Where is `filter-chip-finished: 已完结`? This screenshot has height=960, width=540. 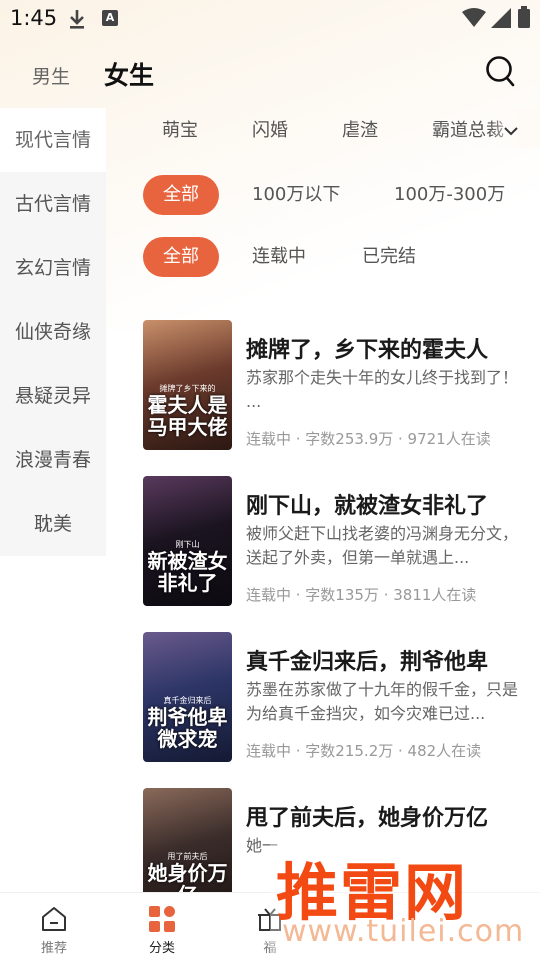
filter-chip-finished: 已完结 is located at coordinates (389, 257).